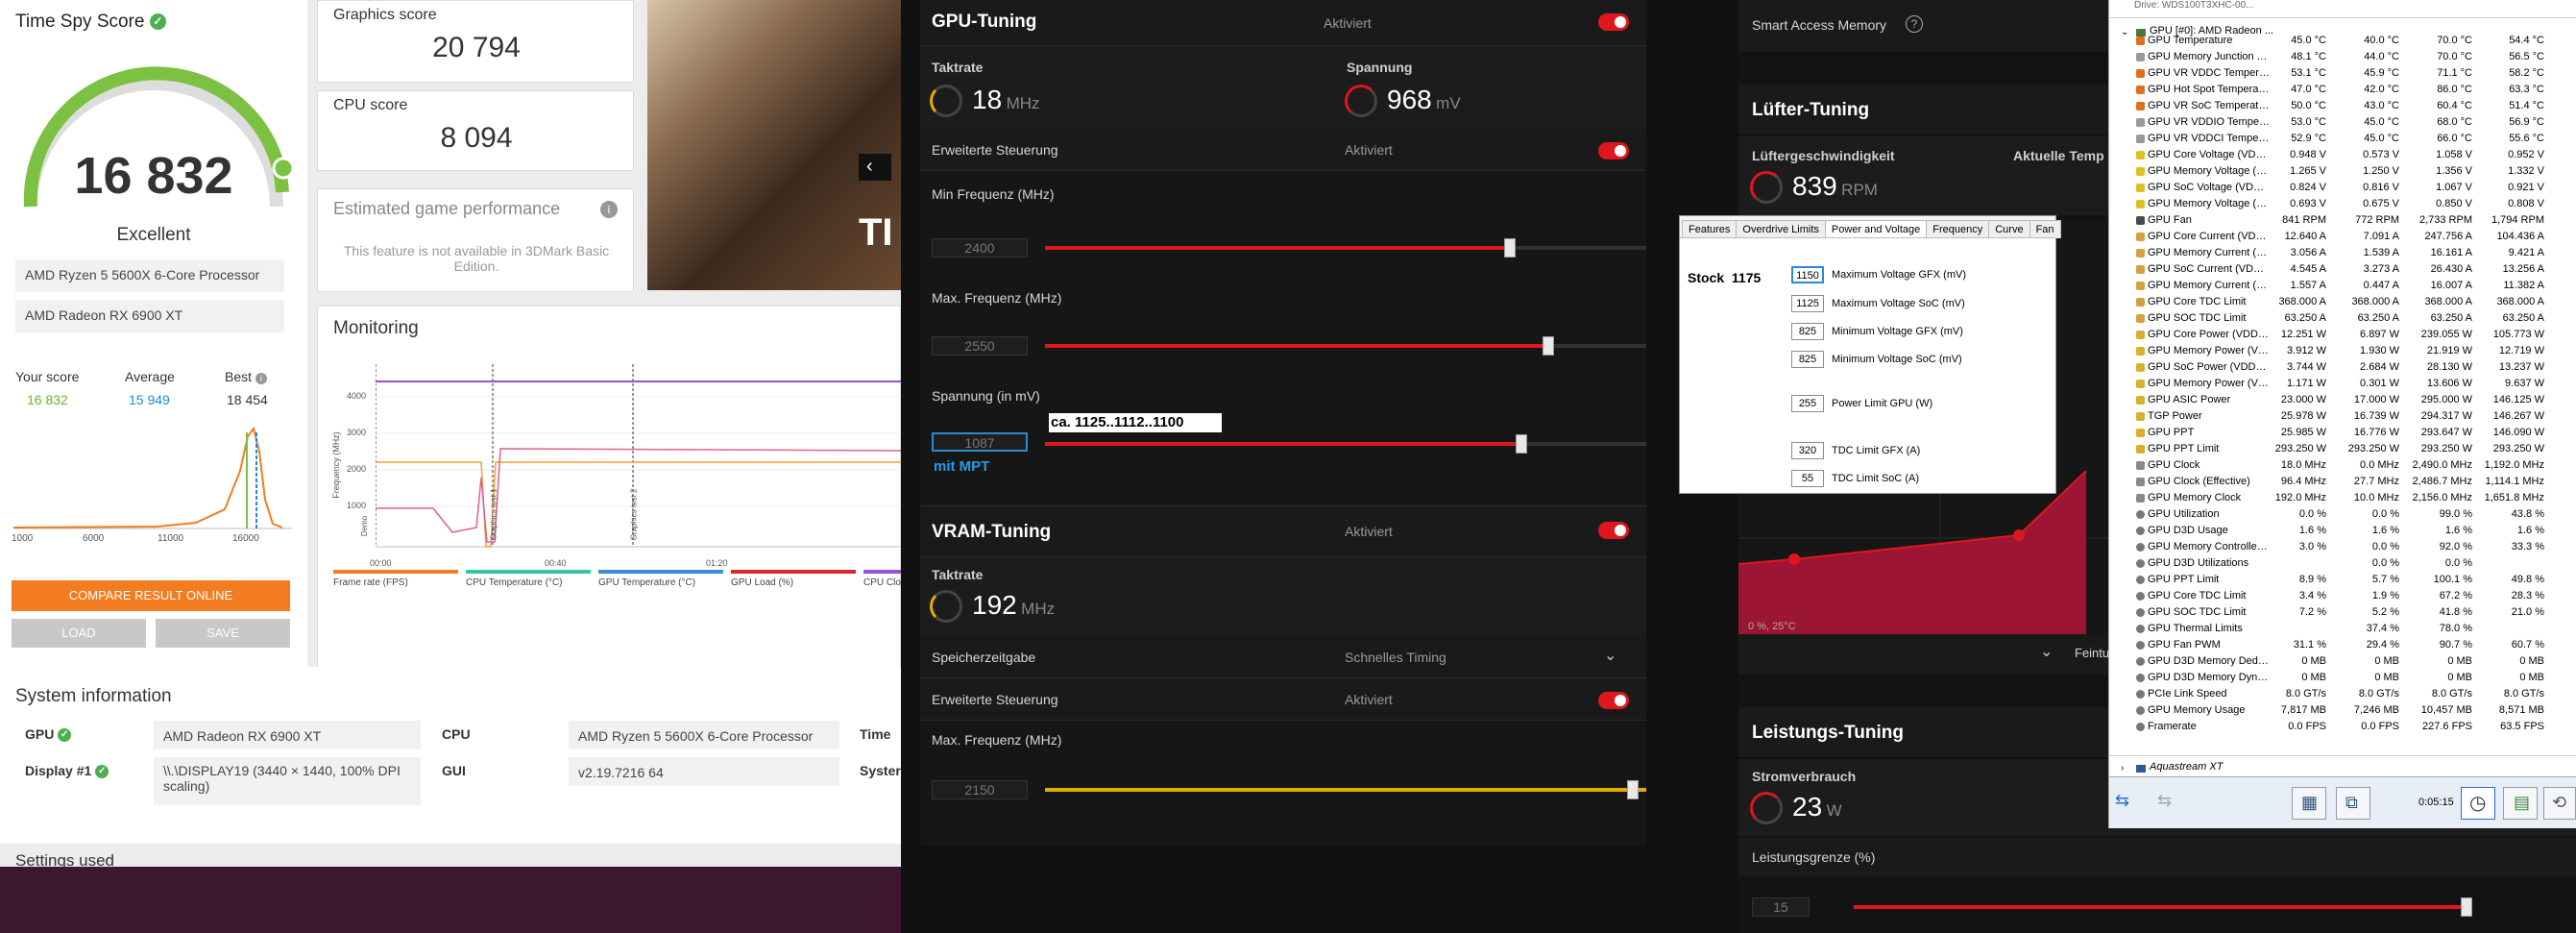 The width and height of the screenshot is (2576, 933). I want to click on save-button: SAVE, so click(223, 633).